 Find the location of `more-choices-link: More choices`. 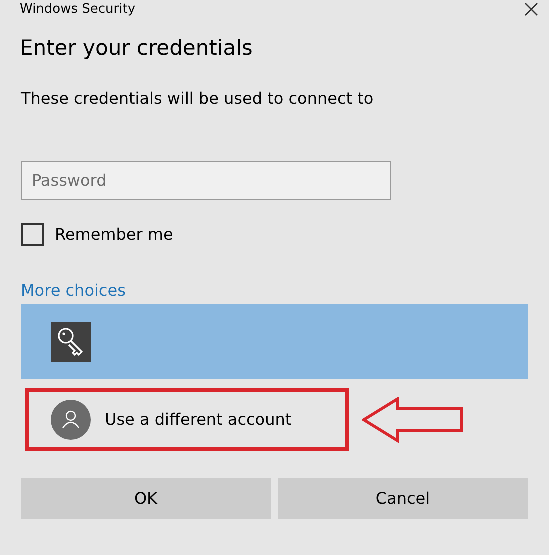

more-choices-link: More choices is located at coordinates (73, 290).